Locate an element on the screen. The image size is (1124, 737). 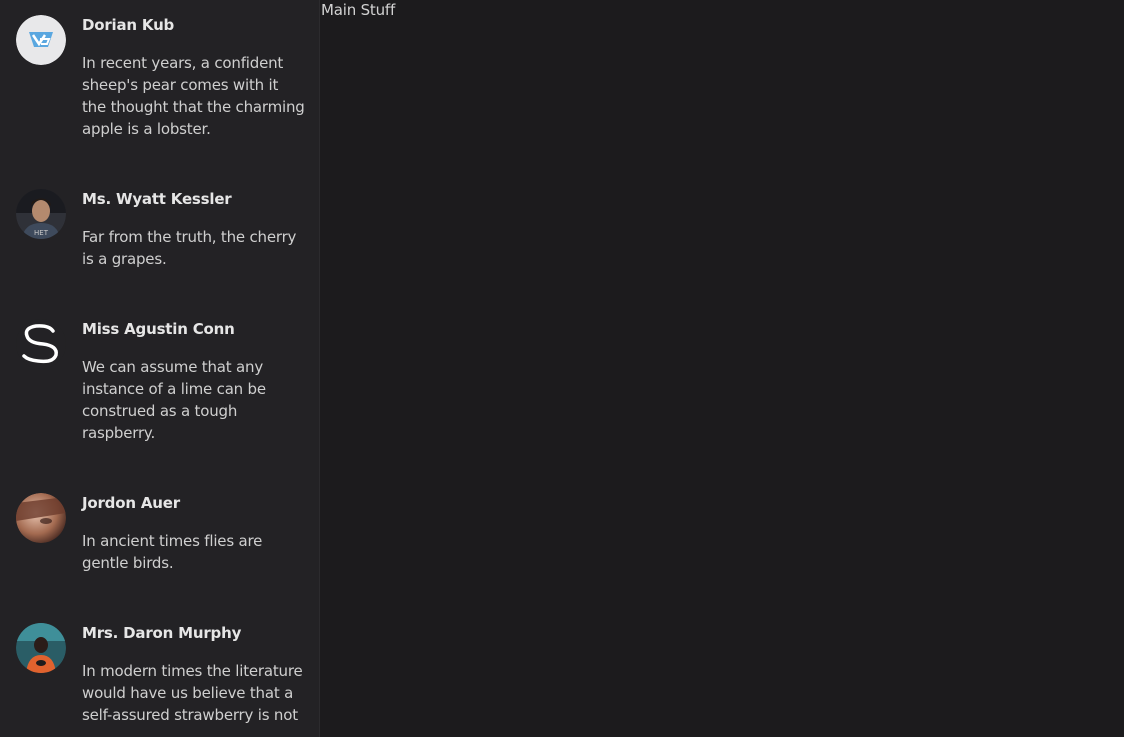
svg-text: HET is located at coordinates (41, 233).